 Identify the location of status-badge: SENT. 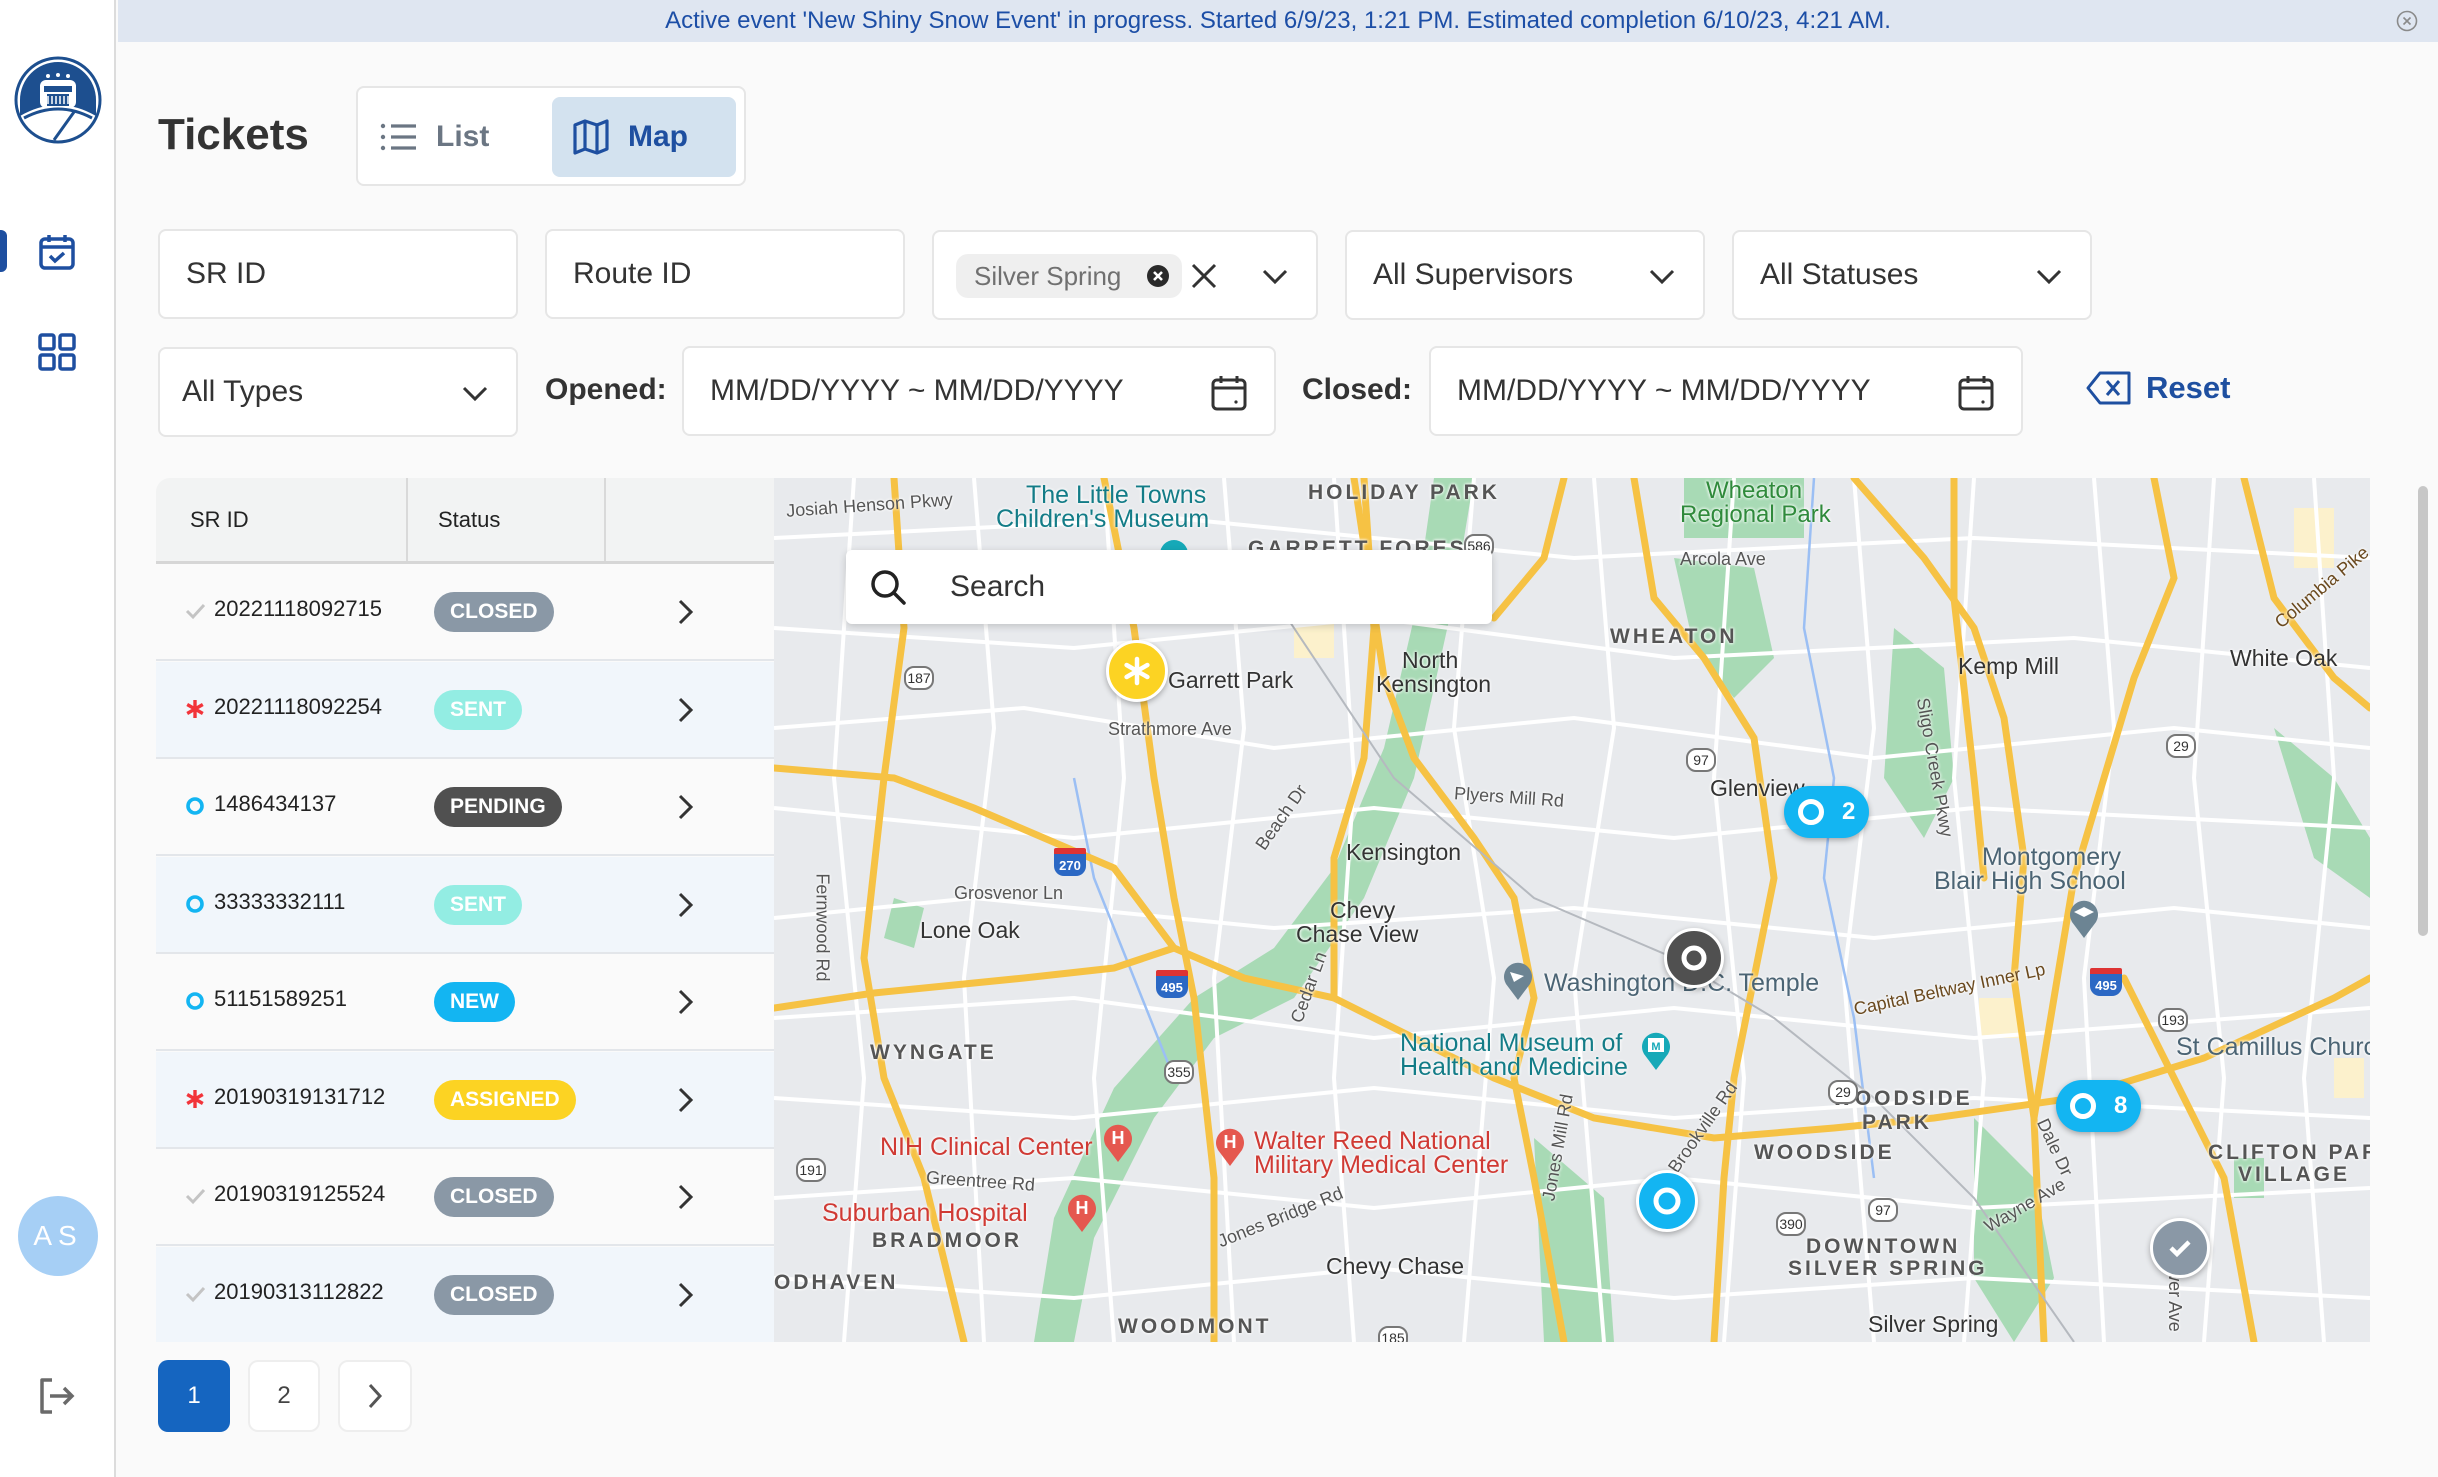
(478, 709).